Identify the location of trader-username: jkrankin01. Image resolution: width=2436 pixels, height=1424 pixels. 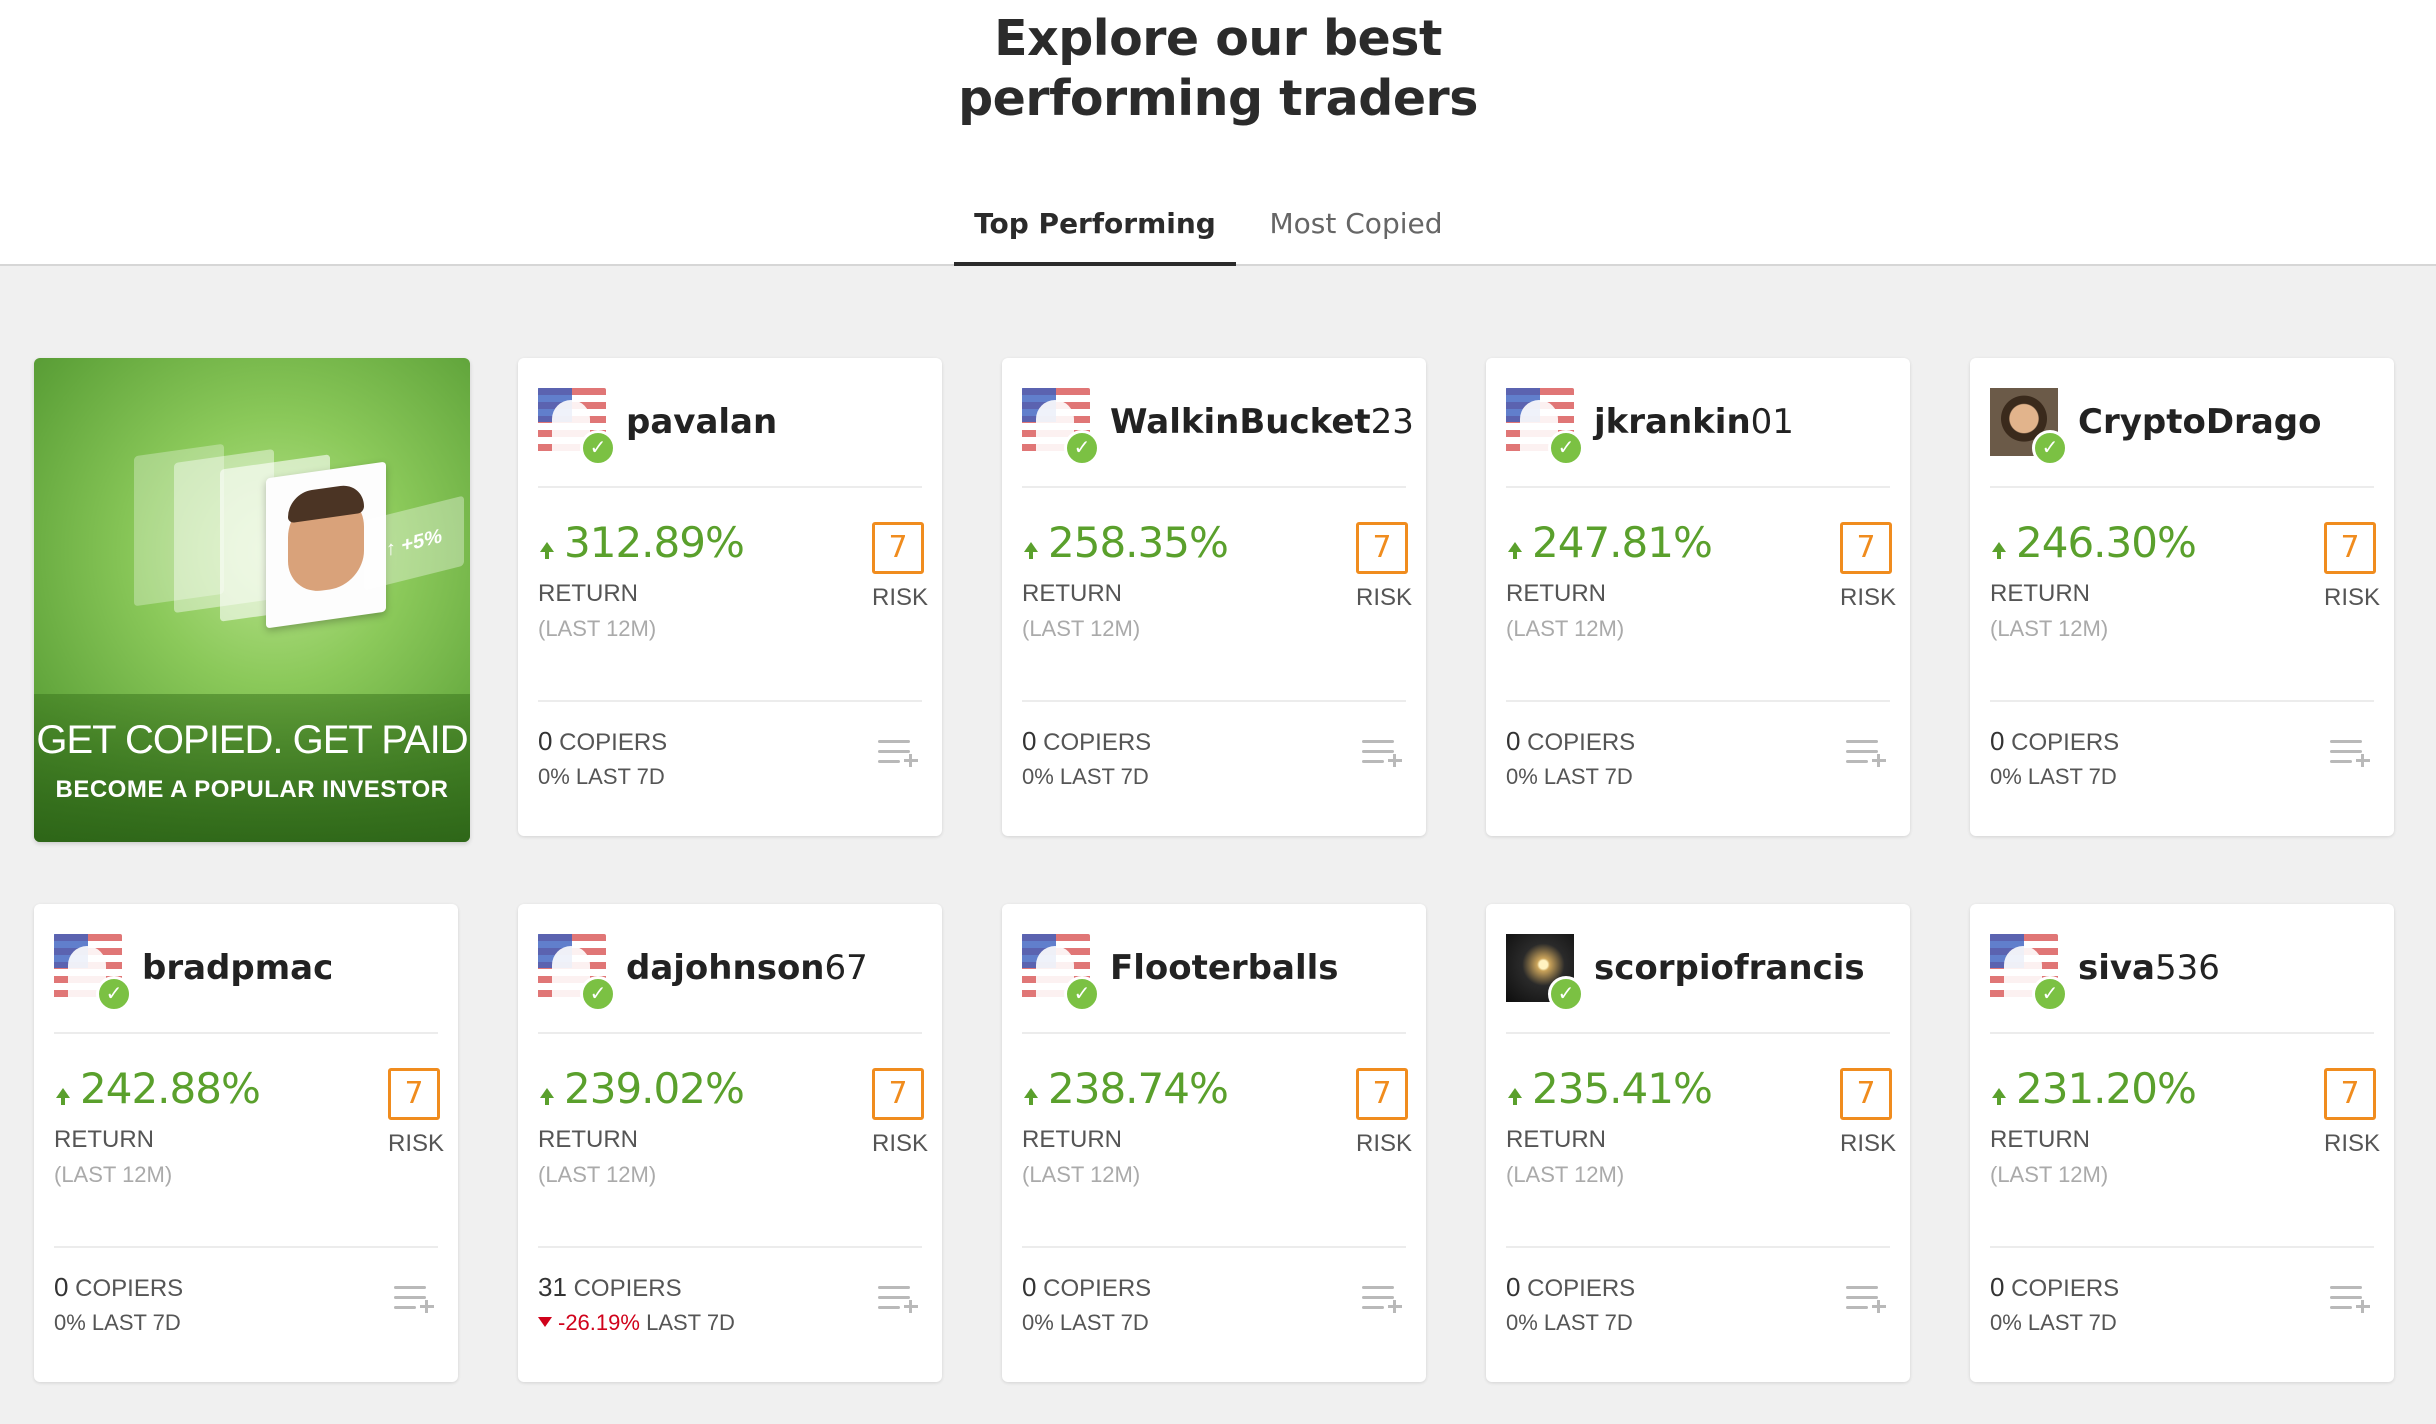
(1694, 422).